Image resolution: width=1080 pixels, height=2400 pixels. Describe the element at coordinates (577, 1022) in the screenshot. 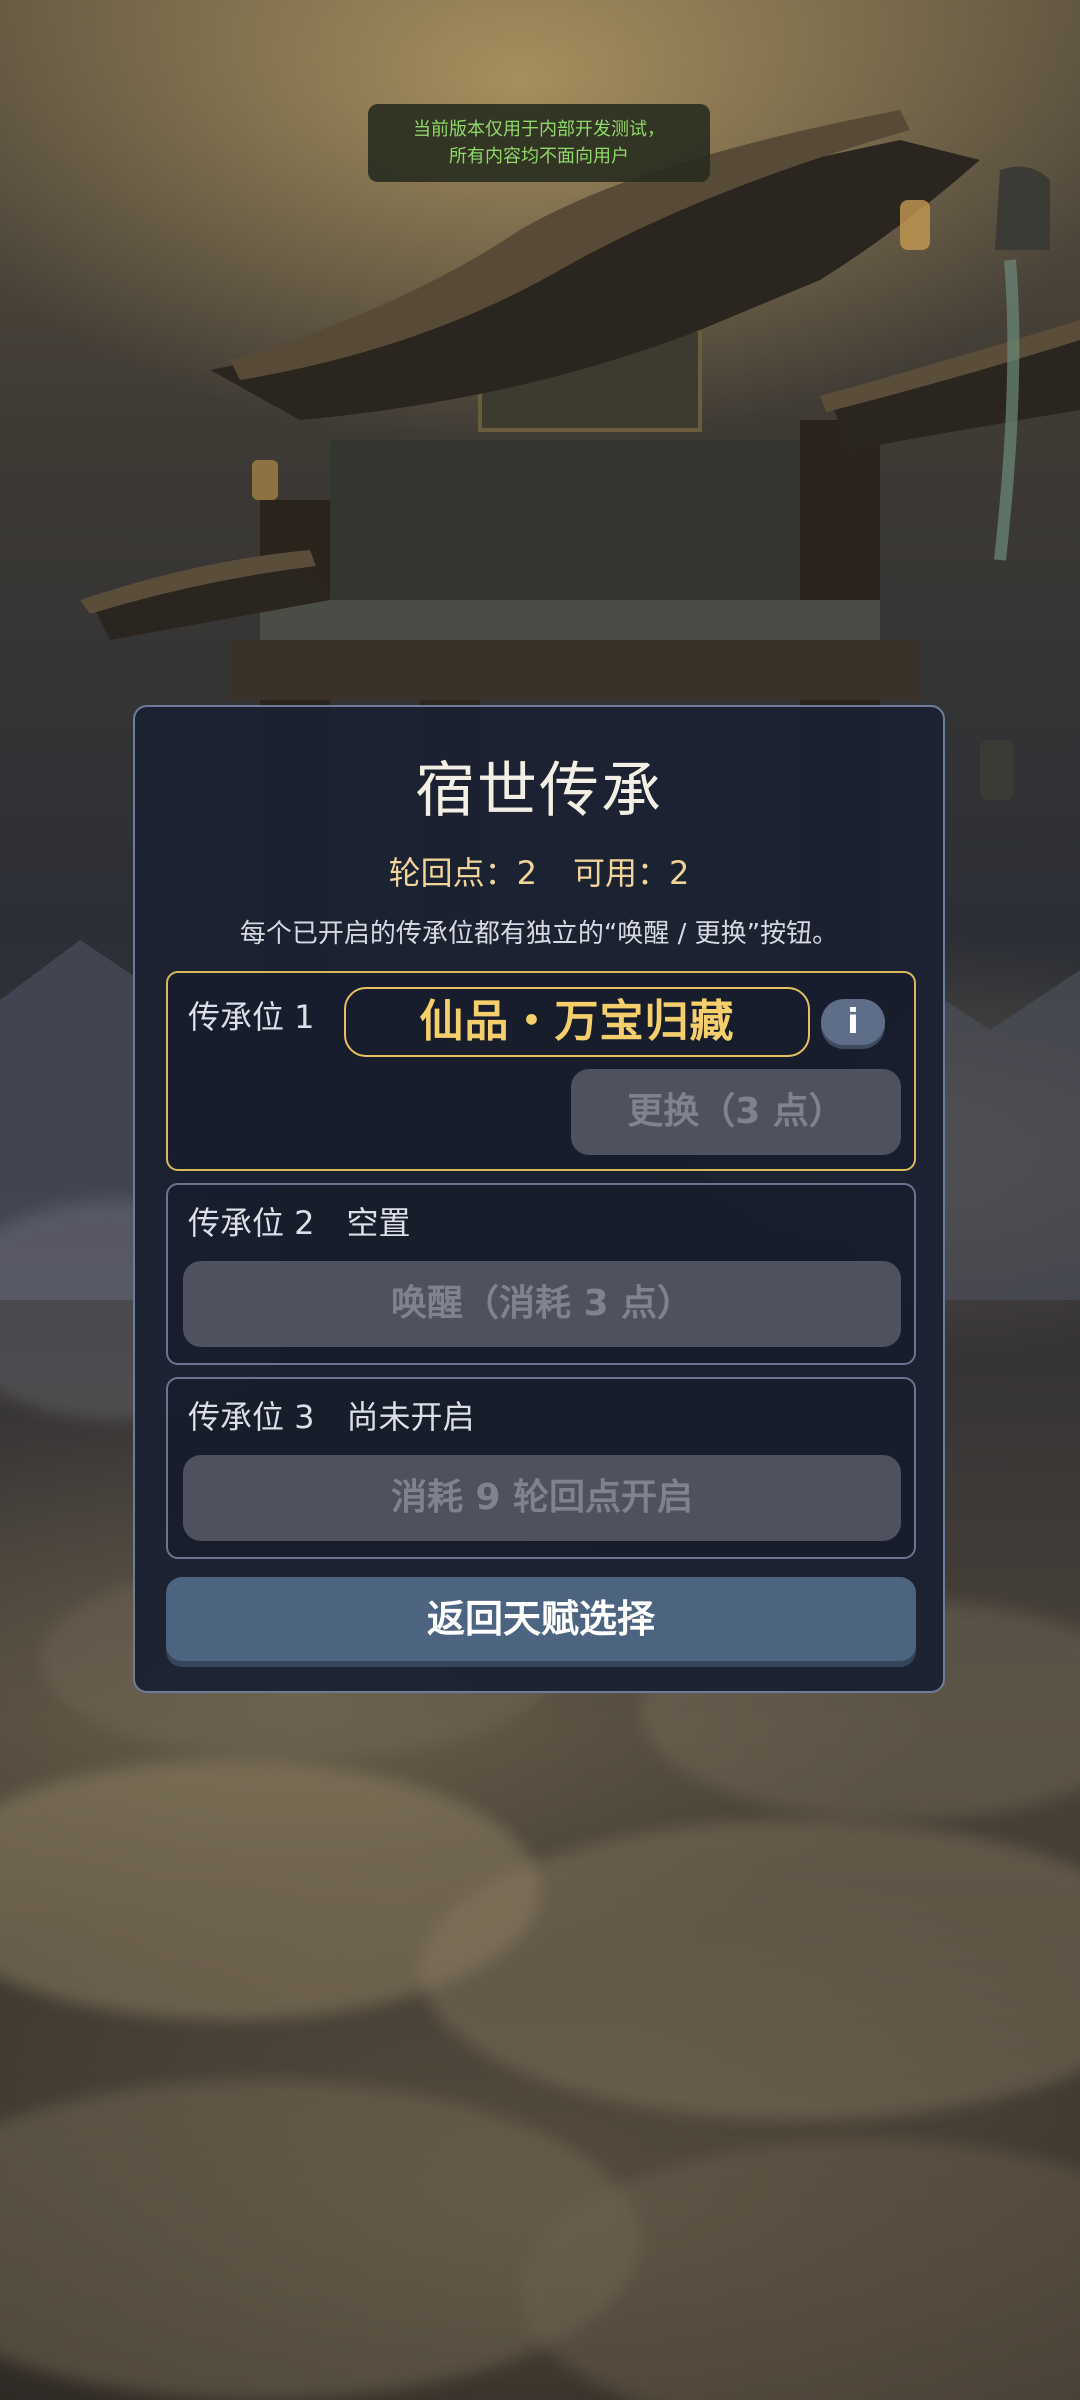

I see `slot-1-talent: 仙品・万宝归藏` at that location.